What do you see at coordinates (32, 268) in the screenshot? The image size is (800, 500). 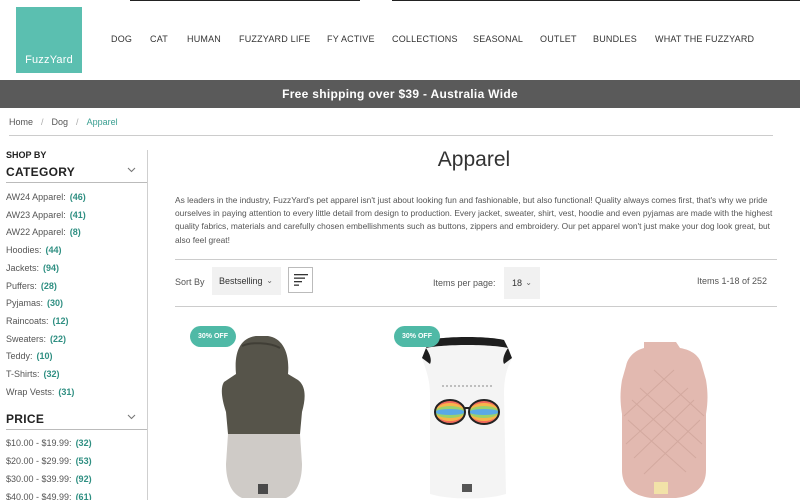 I see `category-item-jackets: Jackets: (94)` at bounding box center [32, 268].